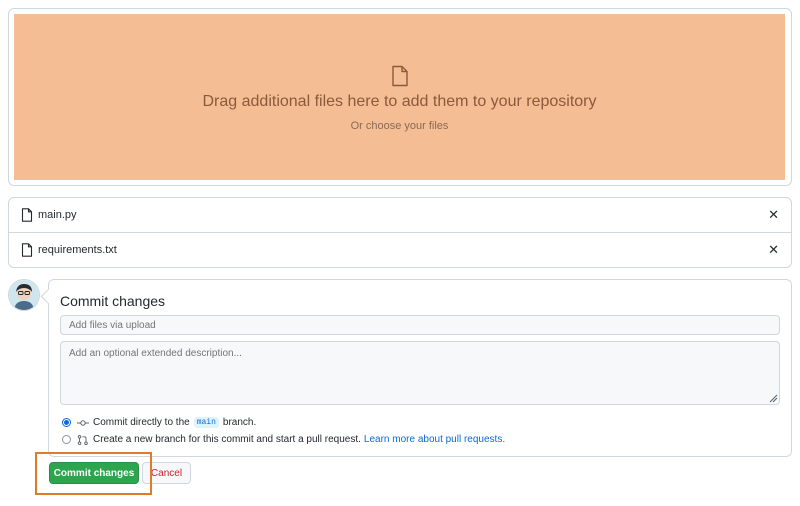 This screenshot has width=800, height=506. Describe the element at coordinates (206, 422) in the screenshot. I see `branch-name: main` at that location.